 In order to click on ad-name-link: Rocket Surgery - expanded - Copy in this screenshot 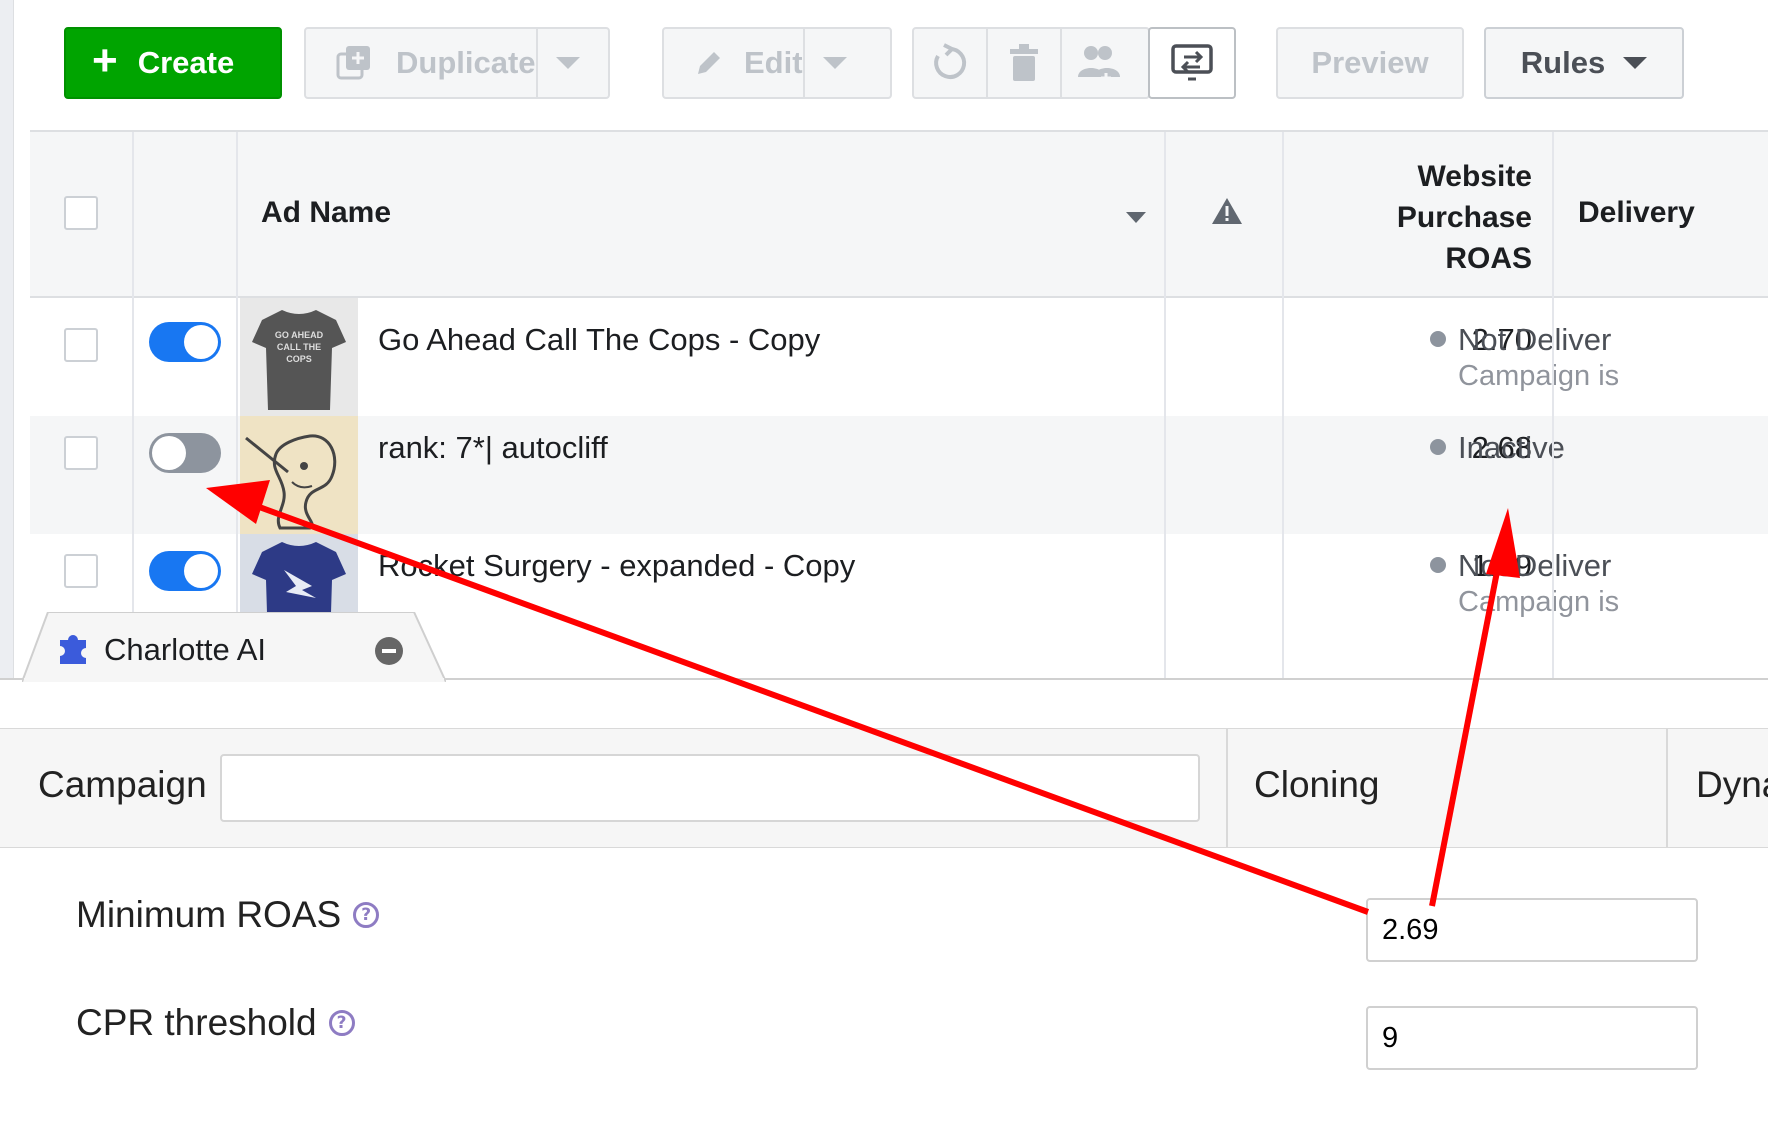, I will do `click(616, 566)`.